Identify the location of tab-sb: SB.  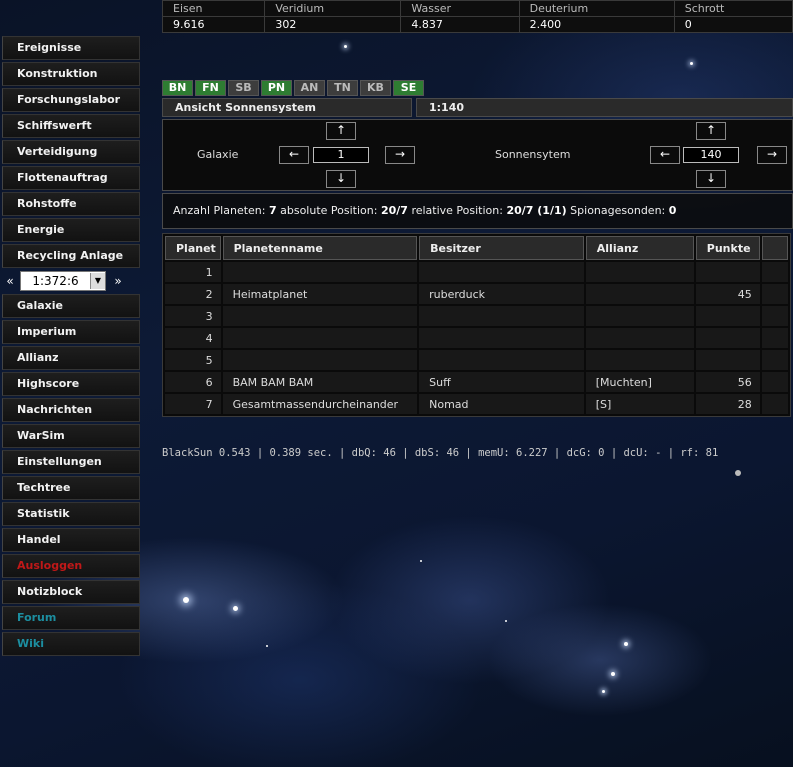
(243, 88).